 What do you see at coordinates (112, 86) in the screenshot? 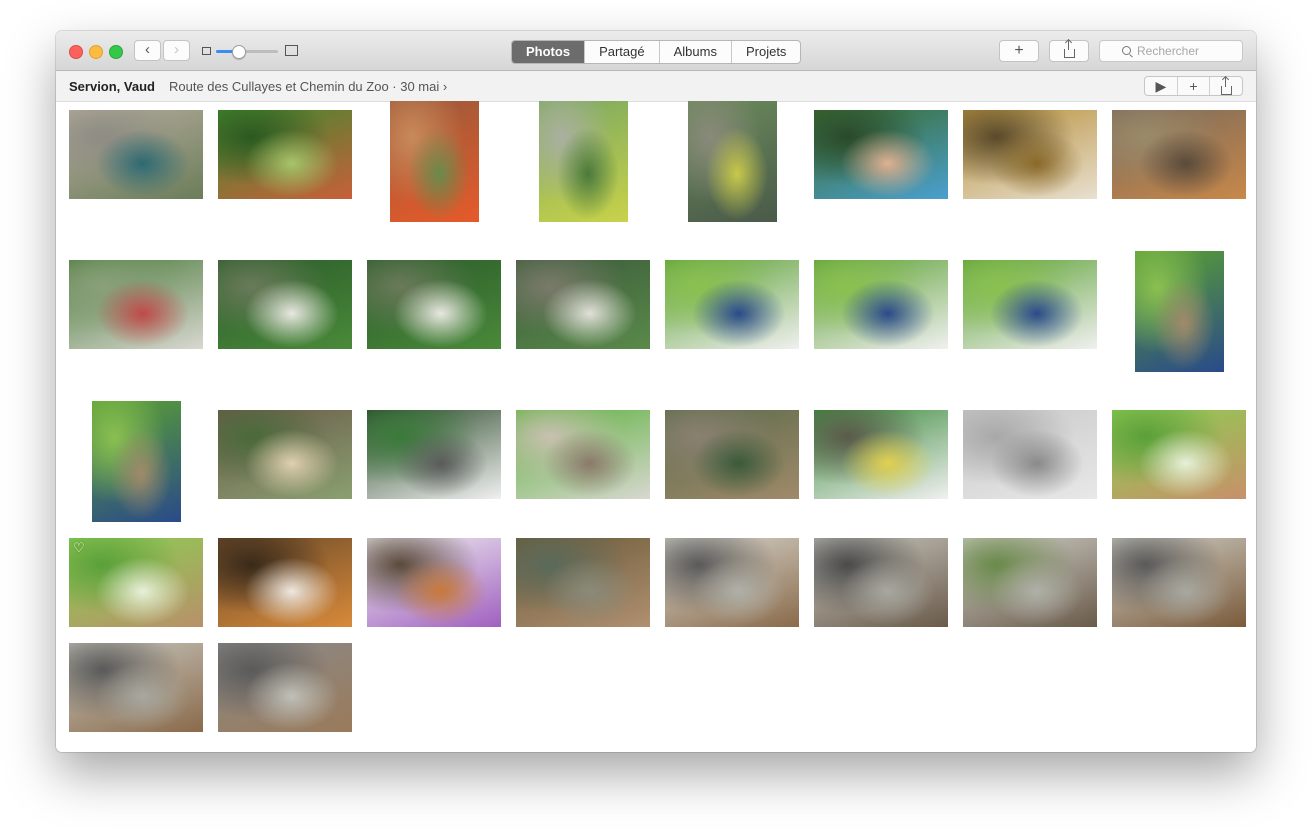
I see `moment-title: Servion, Vaud` at bounding box center [112, 86].